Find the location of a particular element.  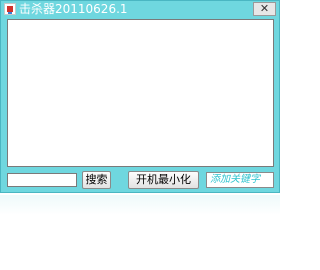

startup-minimize-button: 开机最小化 is located at coordinates (163, 180).